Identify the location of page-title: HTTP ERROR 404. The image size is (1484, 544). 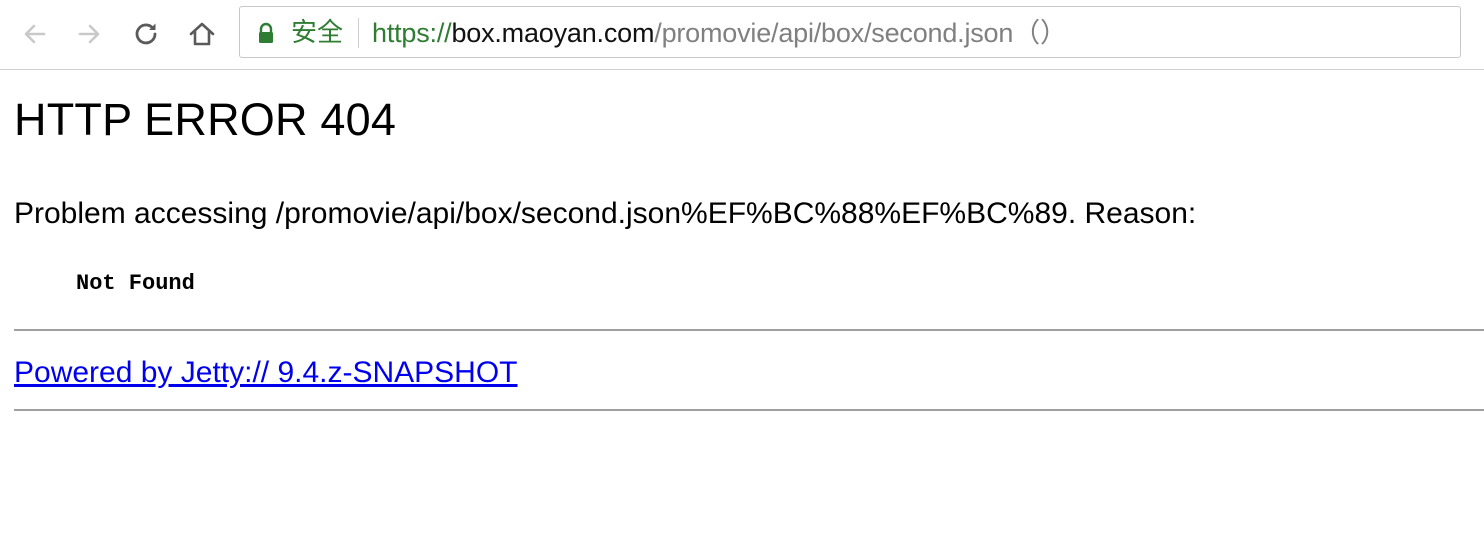
(205, 119).